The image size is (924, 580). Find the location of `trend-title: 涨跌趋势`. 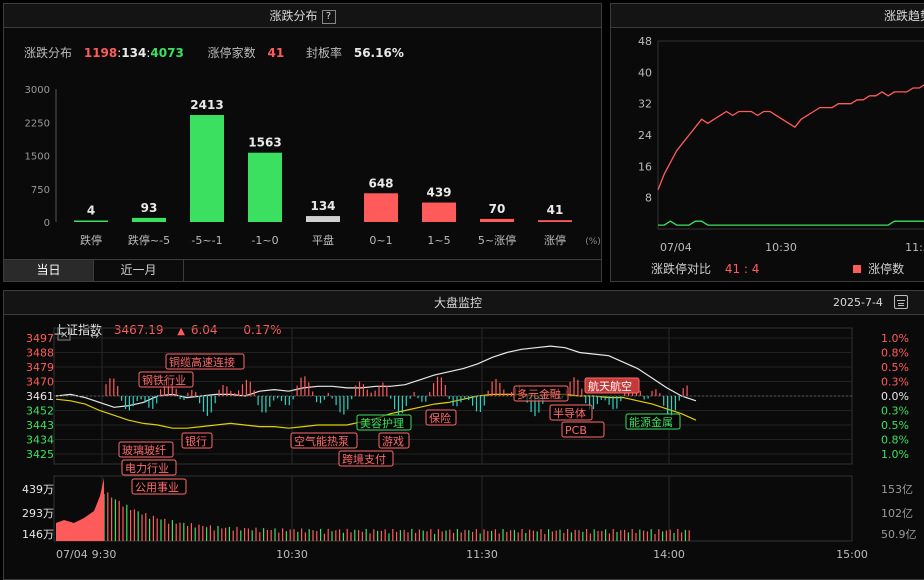

trend-title: 涨跌趋势 is located at coordinates (904, 16).